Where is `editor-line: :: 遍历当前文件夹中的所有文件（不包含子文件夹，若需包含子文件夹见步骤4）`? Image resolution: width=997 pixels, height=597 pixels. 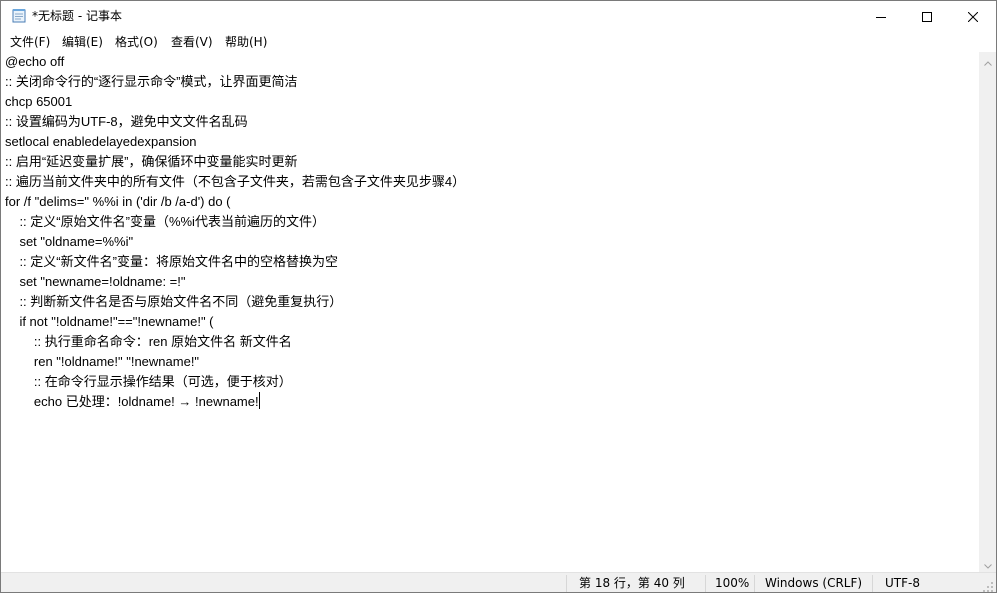 editor-line: :: 遍历当前文件夹中的所有文件（不包含子文件夹，若需包含子文件夹见步骤4） is located at coordinates (235, 181).